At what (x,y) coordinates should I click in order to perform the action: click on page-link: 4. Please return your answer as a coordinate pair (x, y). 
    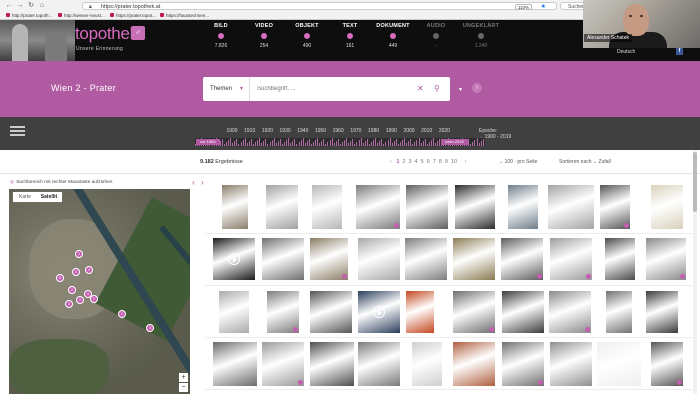
    Looking at the image, I should click on (416, 162).